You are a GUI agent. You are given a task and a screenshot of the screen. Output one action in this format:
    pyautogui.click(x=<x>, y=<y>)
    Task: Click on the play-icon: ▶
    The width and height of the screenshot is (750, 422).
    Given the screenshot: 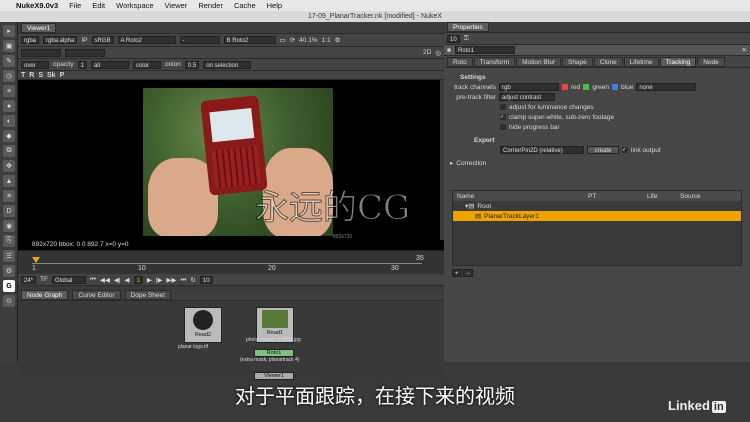 What is the action you would take?
    pyautogui.click(x=149, y=280)
    